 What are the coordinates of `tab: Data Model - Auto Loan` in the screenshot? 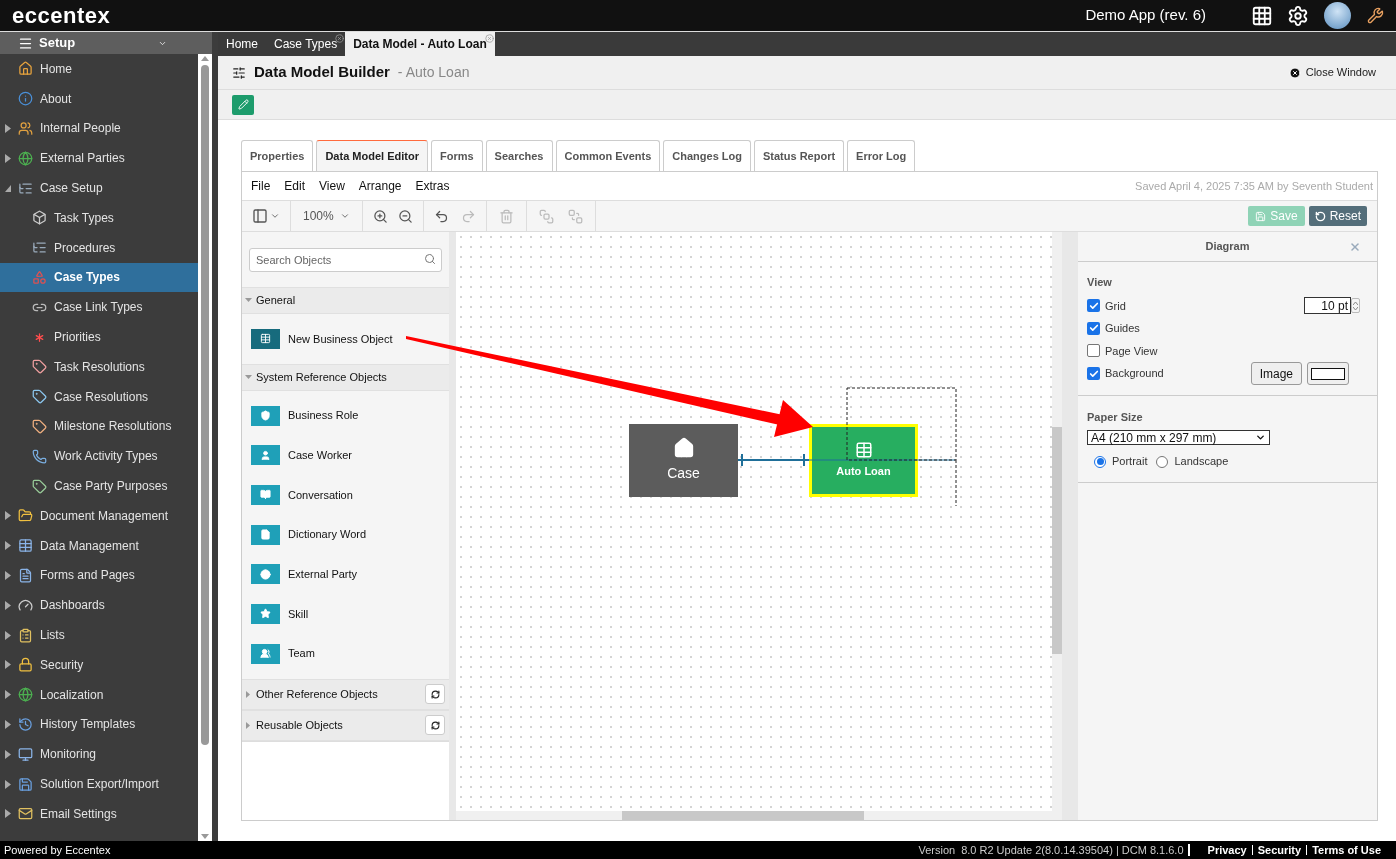 It's located at (420, 44).